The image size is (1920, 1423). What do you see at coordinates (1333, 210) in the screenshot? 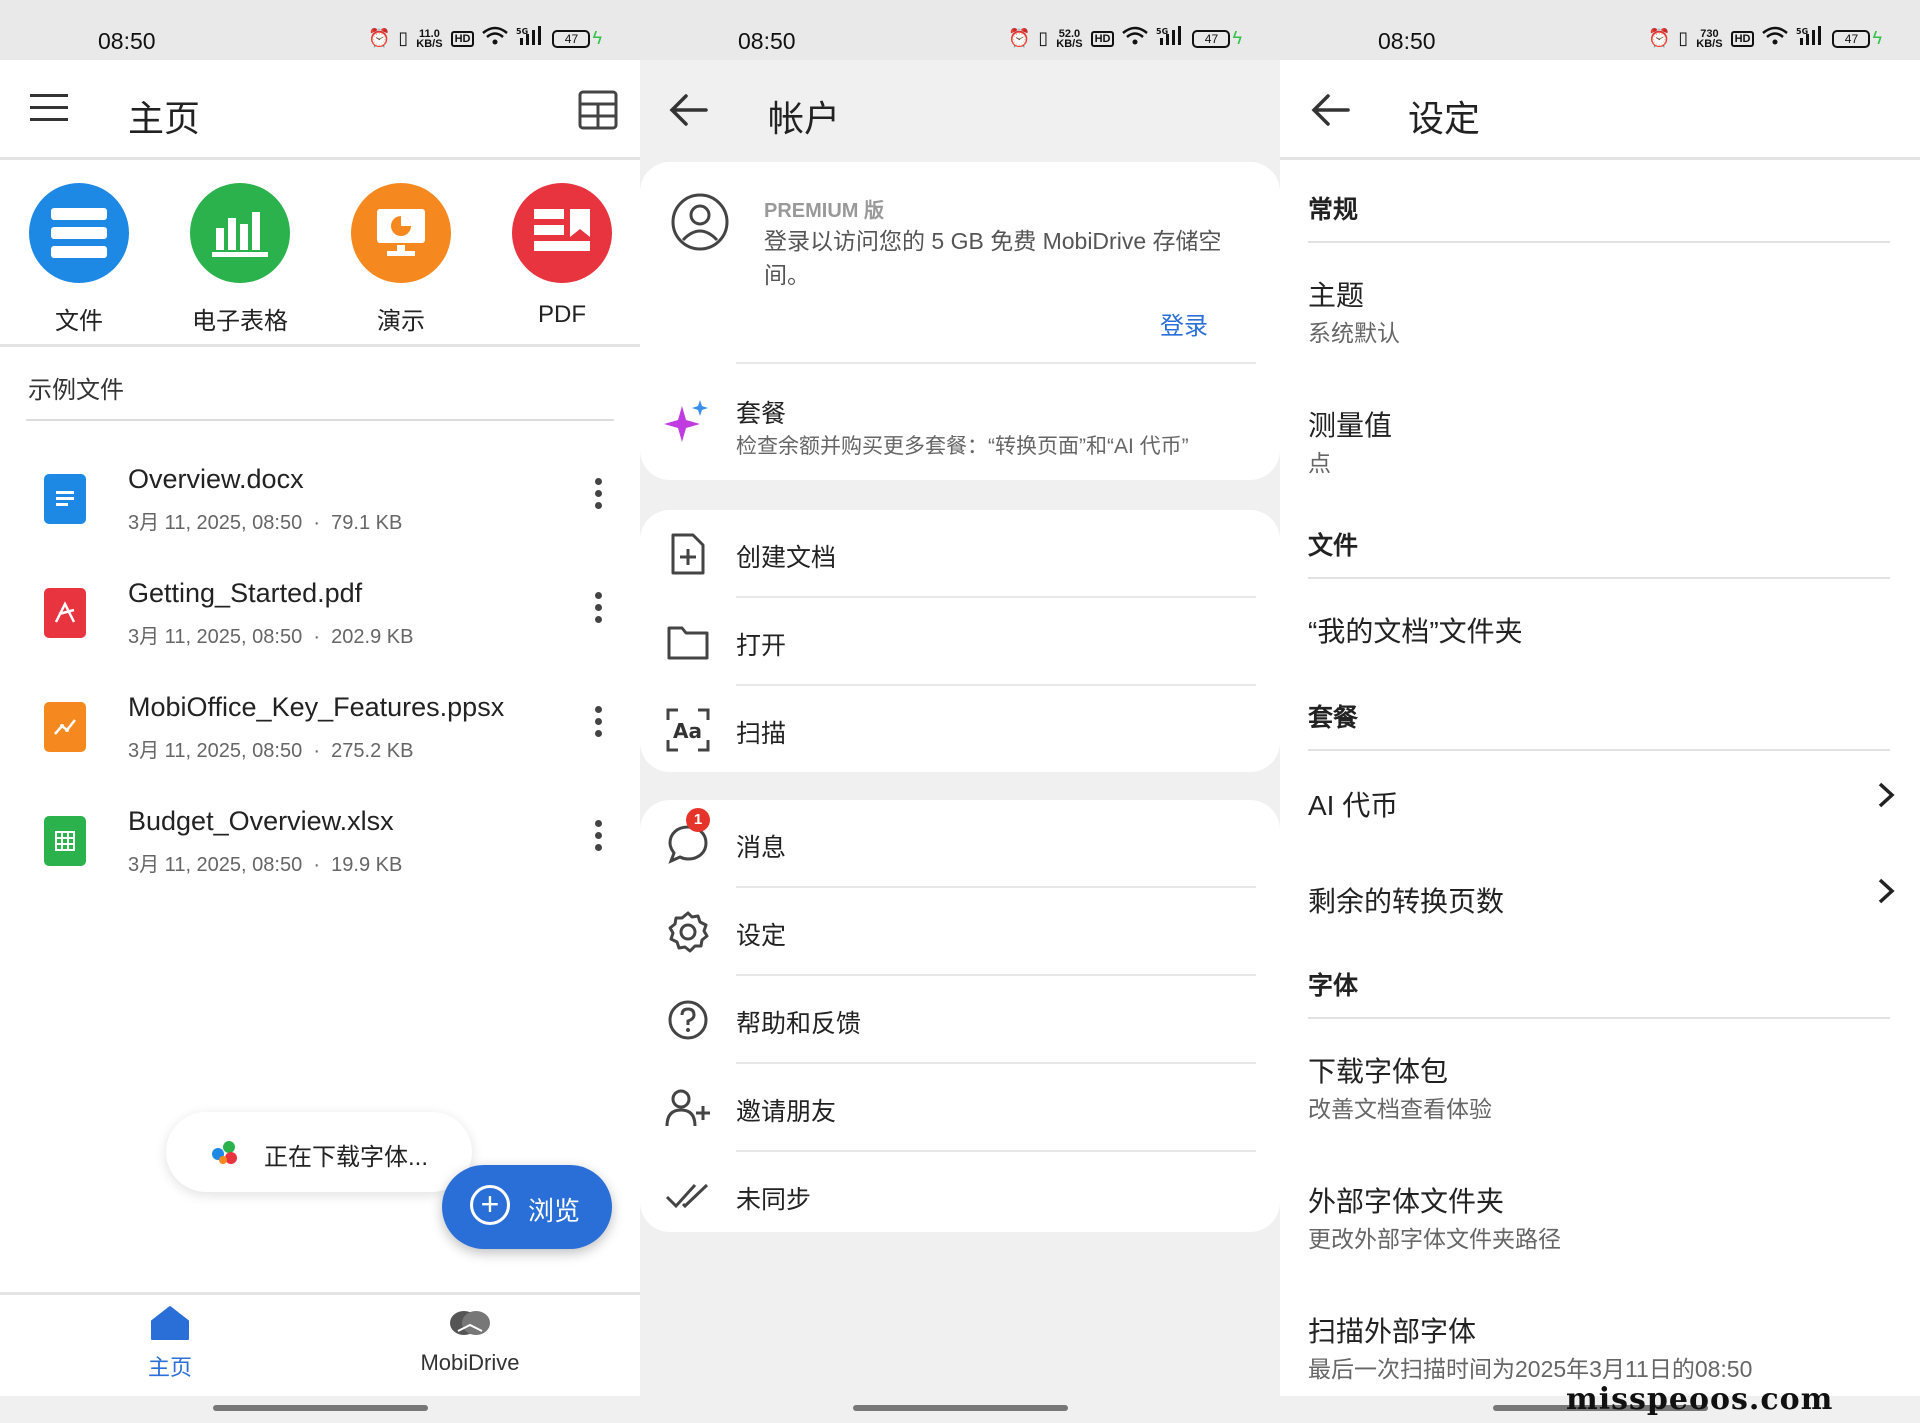
I see `settings-section-general: 常规` at bounding box center [1333, 210].